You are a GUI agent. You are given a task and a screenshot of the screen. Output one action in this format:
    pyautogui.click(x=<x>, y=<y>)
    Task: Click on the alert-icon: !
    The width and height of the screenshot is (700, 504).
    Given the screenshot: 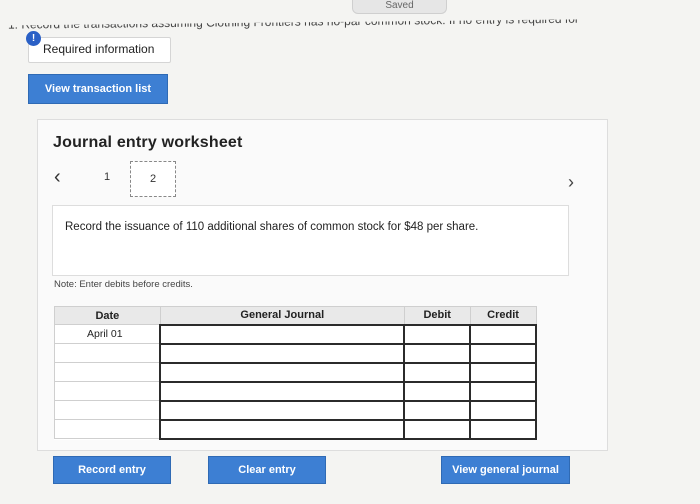 What is the action you would take?
    pyautogui.click(x=33, y=38)
    